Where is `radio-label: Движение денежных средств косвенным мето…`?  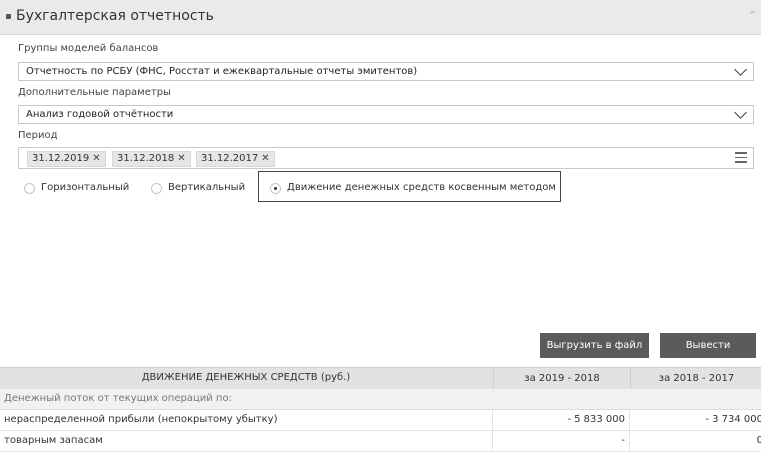 radio-label: Движение денежных средств косвенным мето… is located at coordinates (421, 187).